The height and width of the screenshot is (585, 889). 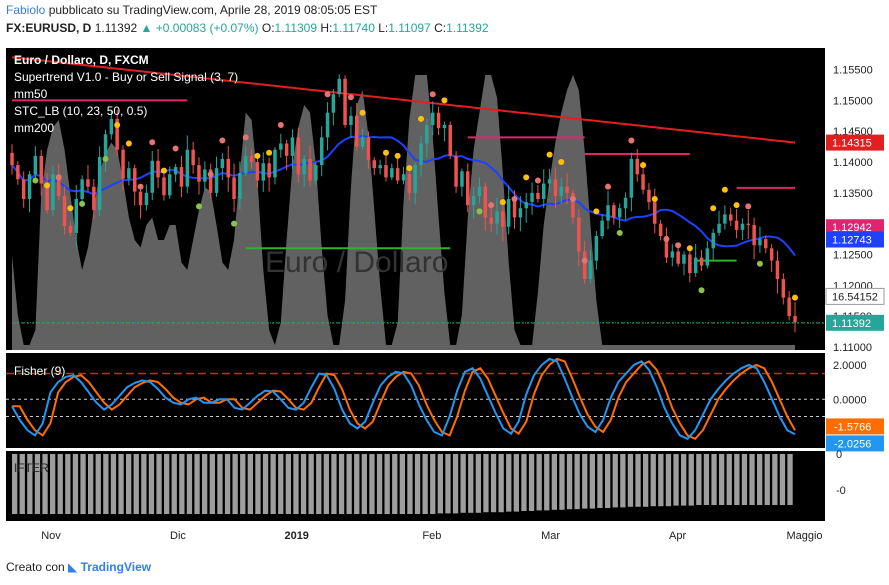 What do you see at coordinates (73, 567) in the screenshot?
I see `tradingview-logo-icon: ◣` at bounding box center [73, 567].